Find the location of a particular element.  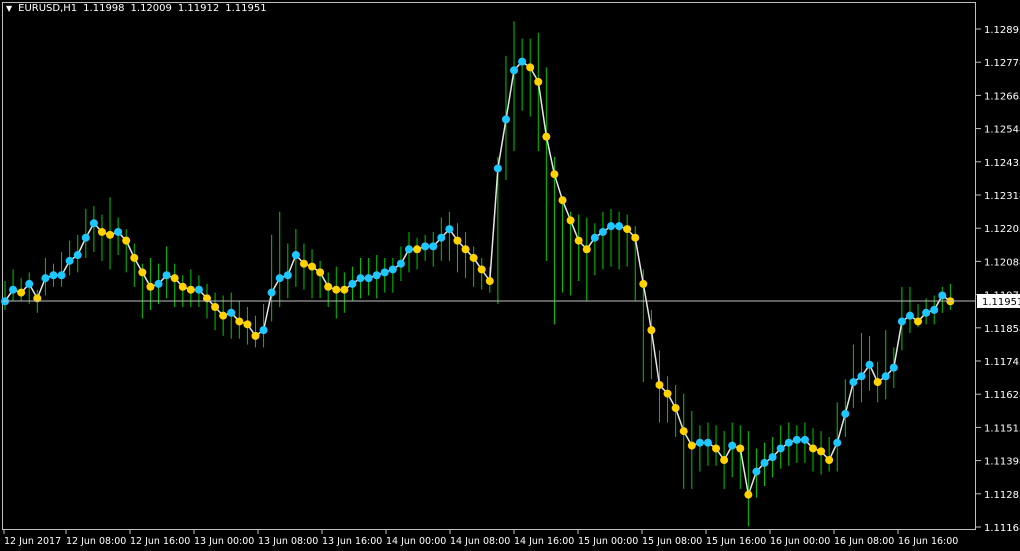

price-label: 1.11628 is located at coordinates (1002, 395).